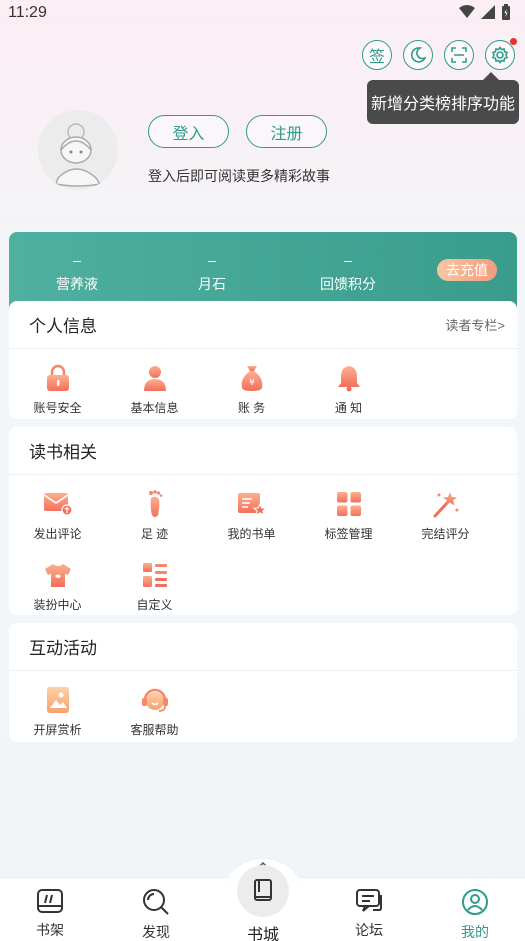  I want to click on recharge-button: 去充值, so click(467, 270).